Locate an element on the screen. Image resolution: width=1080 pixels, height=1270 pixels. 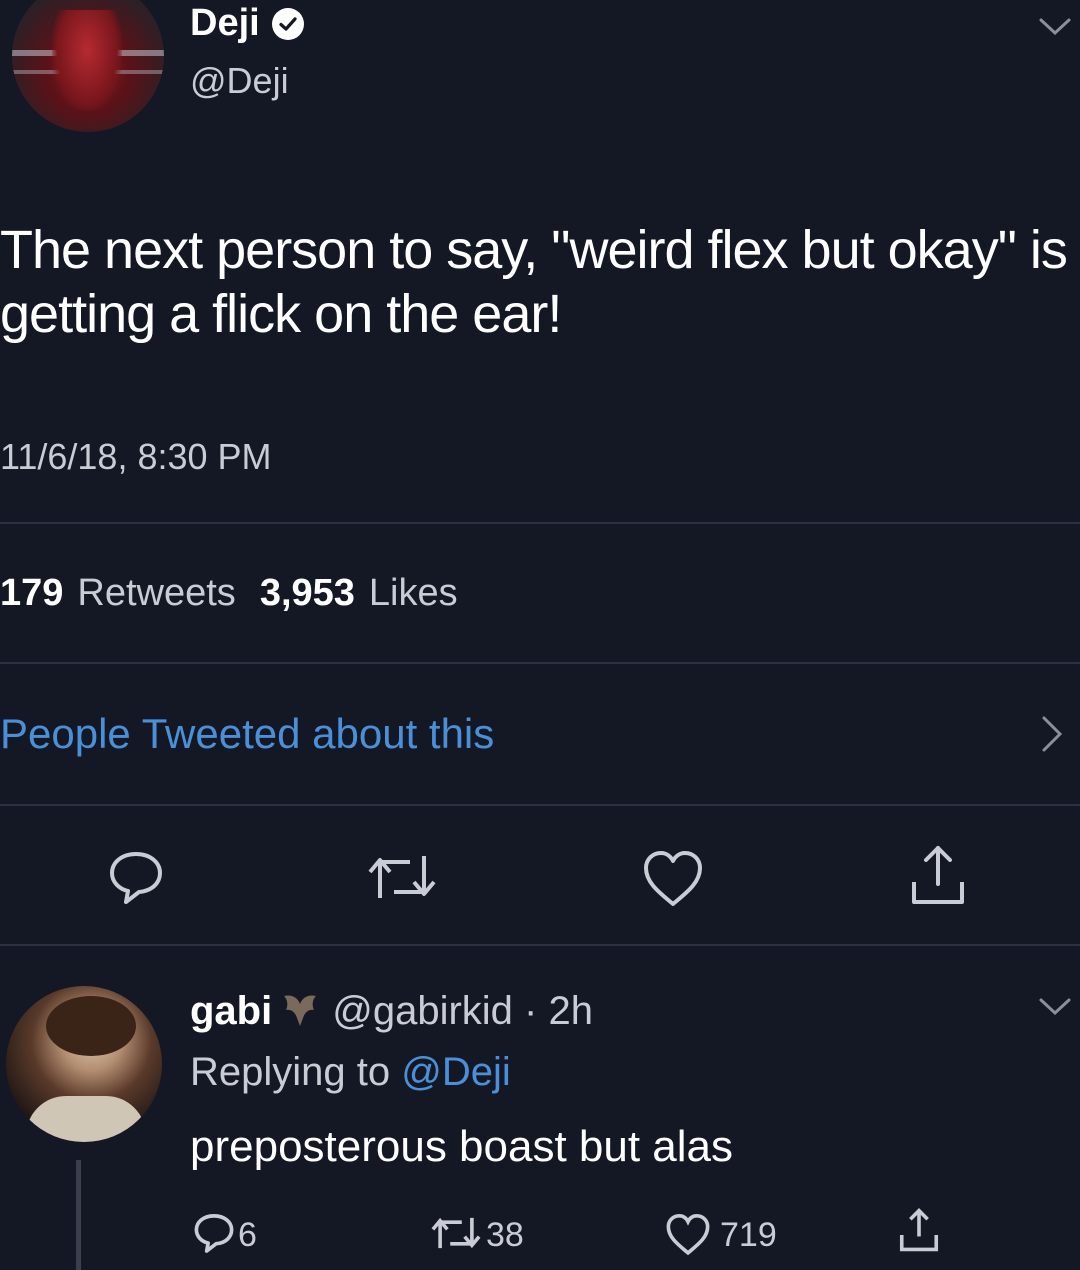
reply-like-count: 719 is located at coordinates (748, 1235).